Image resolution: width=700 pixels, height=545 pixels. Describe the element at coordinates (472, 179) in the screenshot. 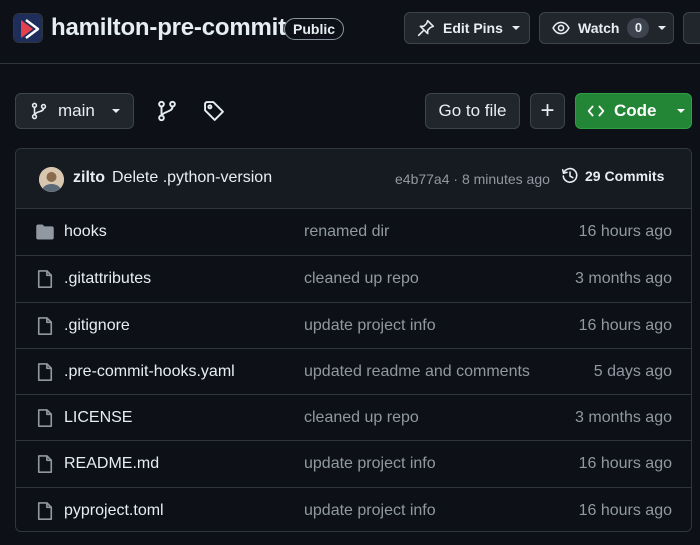

I see `commit-meta: e4b77a4 · 8 minutes ago` at that location.